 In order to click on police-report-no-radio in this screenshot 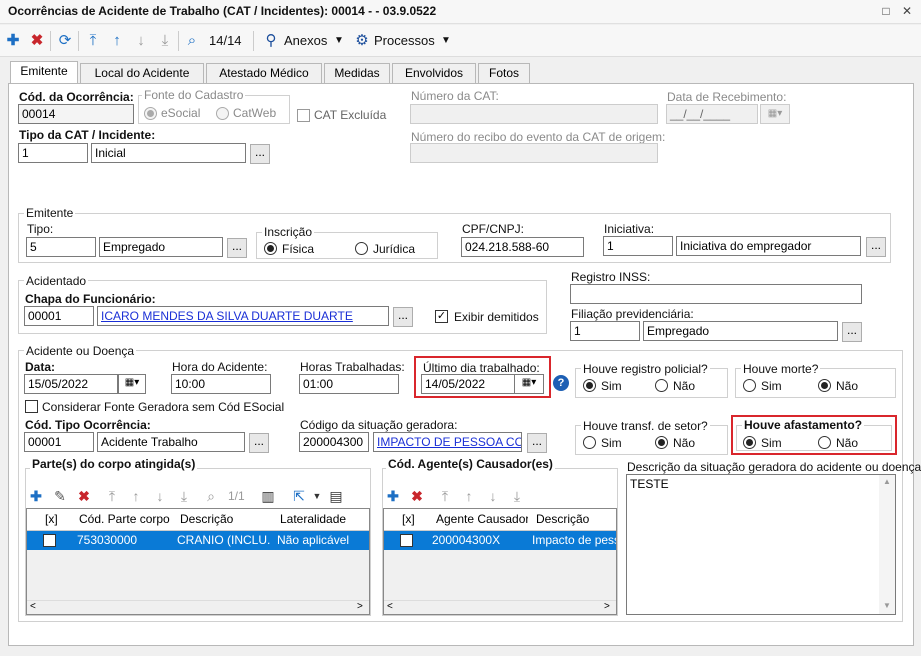, I will do `click(661, 385)`.